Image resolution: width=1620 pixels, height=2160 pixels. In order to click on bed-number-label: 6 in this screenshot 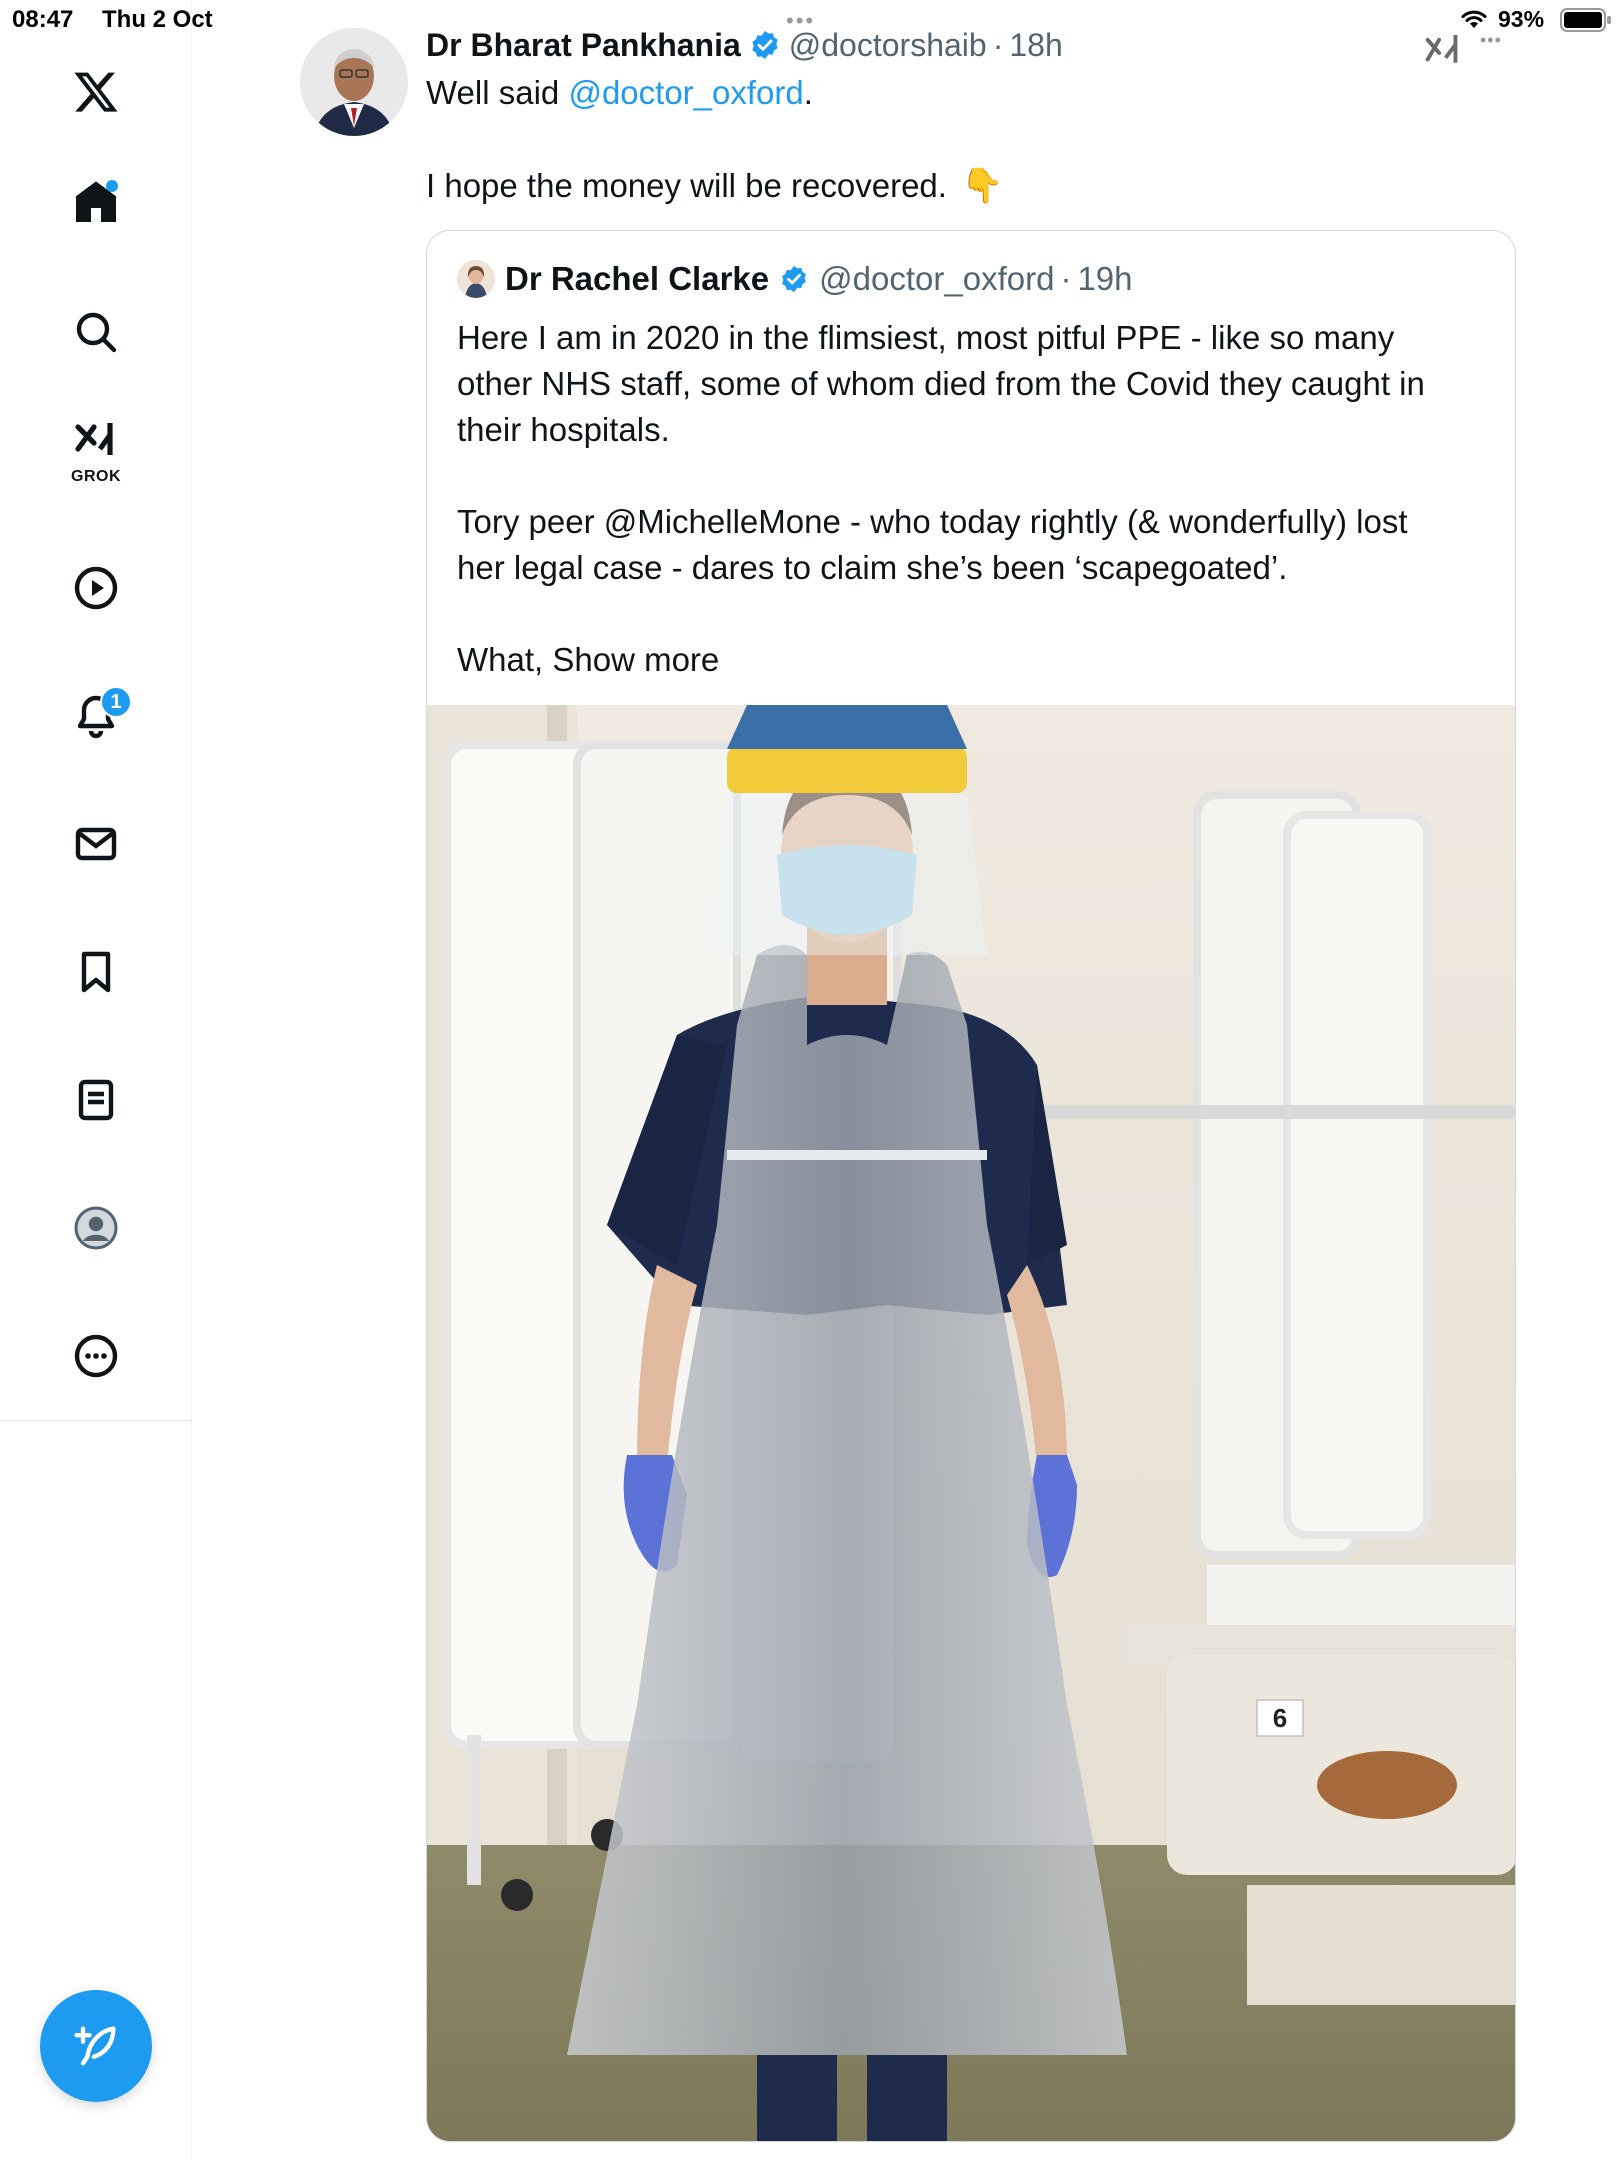, I will do `click(1280, 1718)`.